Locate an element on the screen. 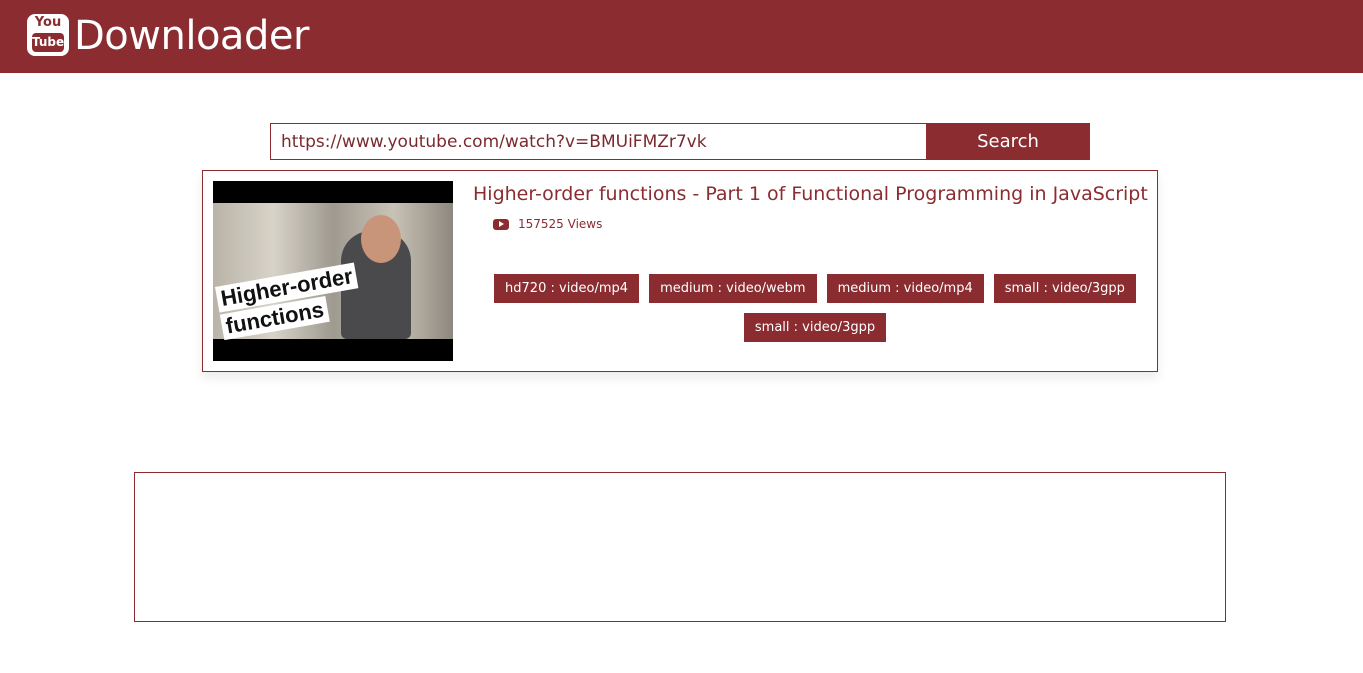 The width and height of the screenshot is (1363, 673). logo-bottom-text: Tube is located at coordinates (48, 42).